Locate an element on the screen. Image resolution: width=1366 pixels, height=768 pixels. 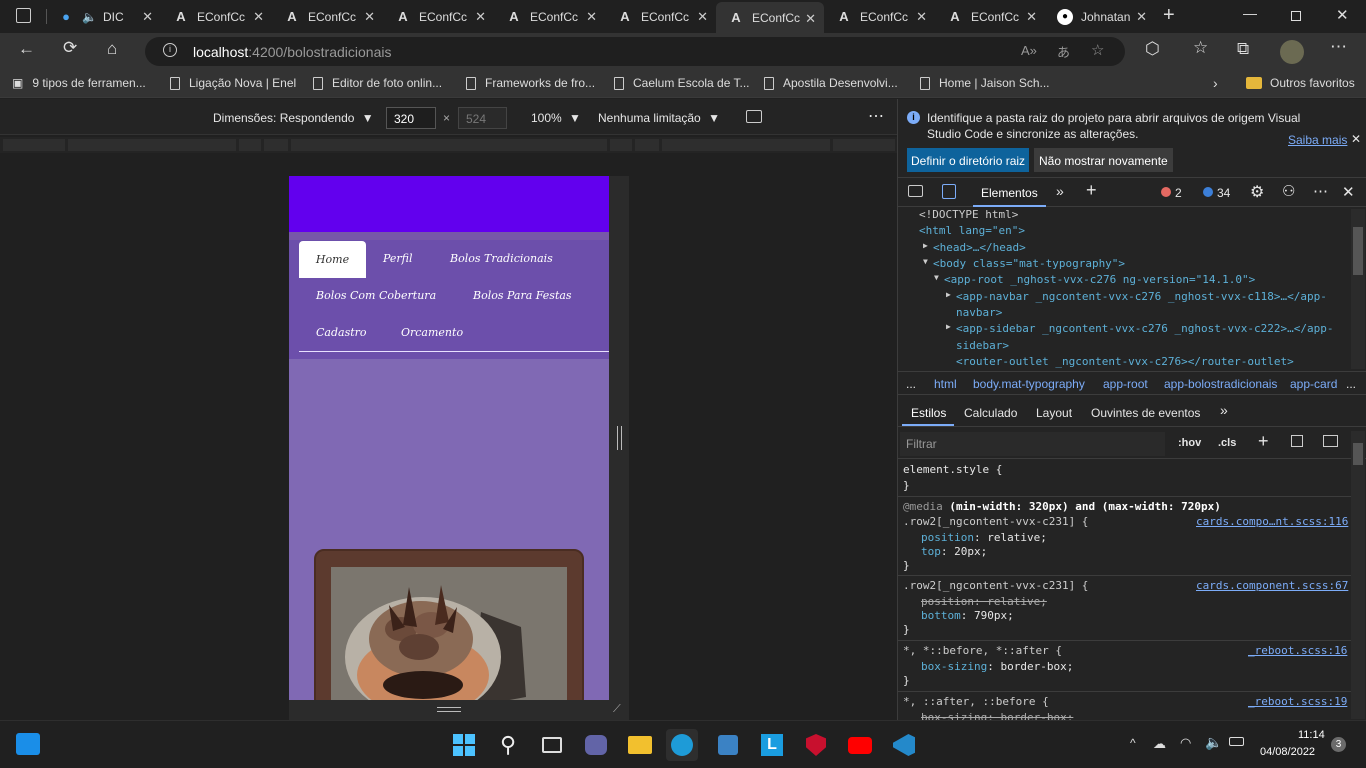
tab-computed: Calculado is located at coordinates (990, 413).